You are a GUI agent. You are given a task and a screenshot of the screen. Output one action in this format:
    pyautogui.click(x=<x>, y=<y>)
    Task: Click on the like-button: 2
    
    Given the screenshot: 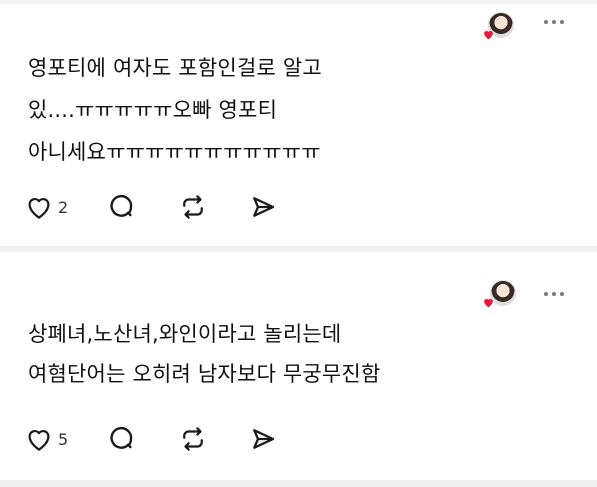 What is the action you would take?
    pyautogui.click(x=46, y=207)
    